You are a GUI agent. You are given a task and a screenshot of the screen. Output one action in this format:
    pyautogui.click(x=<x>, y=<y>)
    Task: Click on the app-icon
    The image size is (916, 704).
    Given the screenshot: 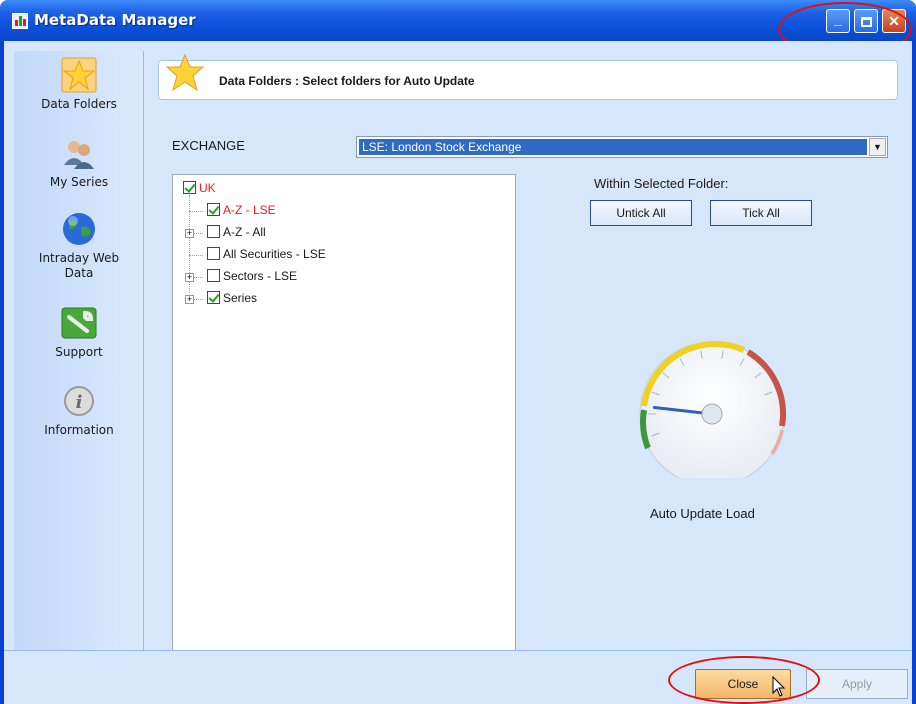 What is the action you would take?
    pyautogui.click(x=20, y=21)
    